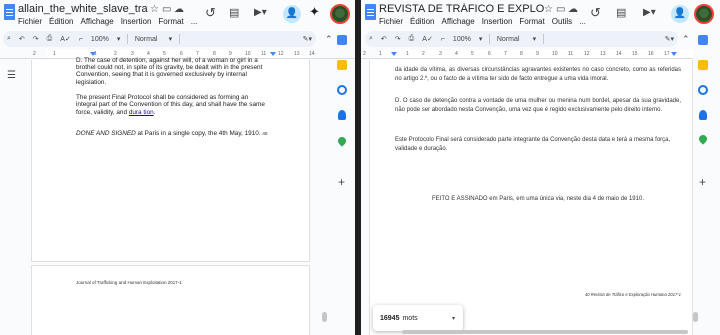 This screenshot has height=335, width=720. I want to click on ruler-label: 10, so click(555, 54).